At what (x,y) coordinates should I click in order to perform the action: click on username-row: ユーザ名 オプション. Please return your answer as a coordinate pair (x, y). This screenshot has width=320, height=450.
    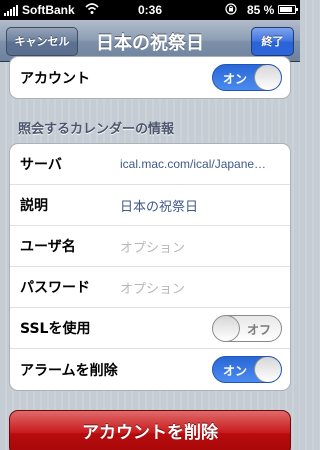
    Looking at the image, I should click on (150, 246).